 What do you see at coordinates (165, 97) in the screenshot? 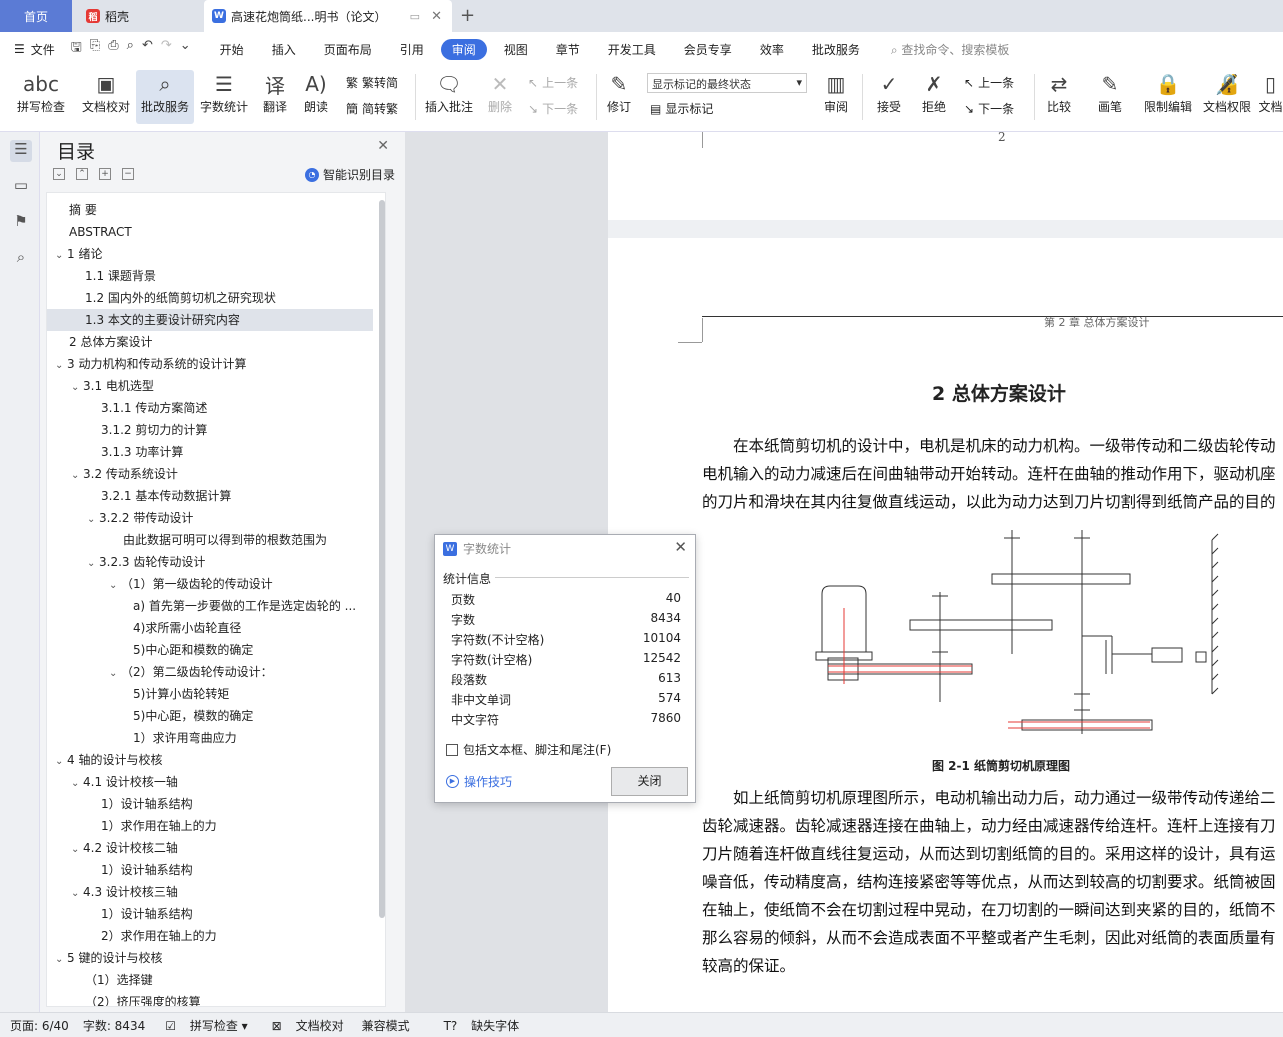
I see `review-service-button: ⌕ 批改服务` at bounding box center [165, 97].